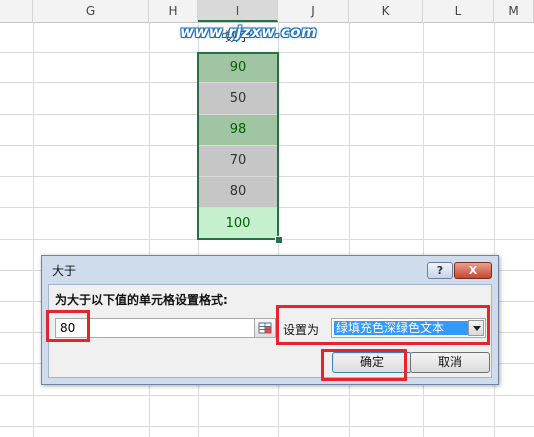  What do you see at coordinates (386, 11) in the screenshot?
I see `column-header-k: K` at bounding box center [386, 11].